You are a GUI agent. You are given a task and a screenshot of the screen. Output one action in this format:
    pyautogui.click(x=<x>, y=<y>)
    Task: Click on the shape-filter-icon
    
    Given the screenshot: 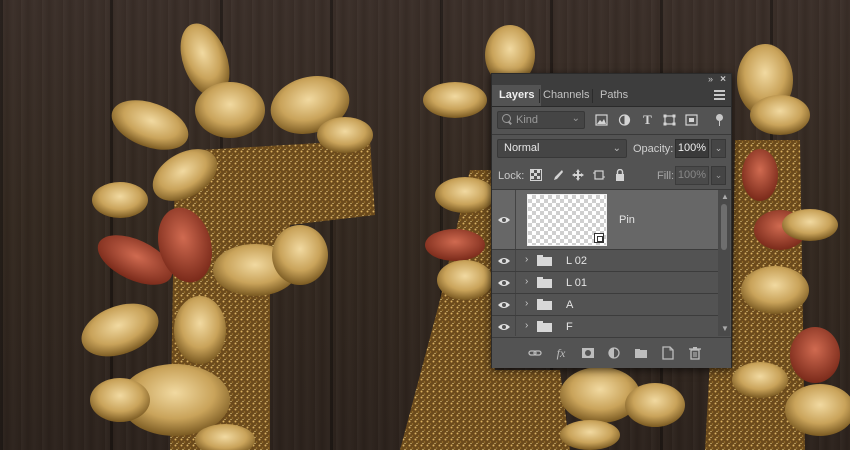 What is the action you would take?
    pyautogui.click(x=669, y=120)
    